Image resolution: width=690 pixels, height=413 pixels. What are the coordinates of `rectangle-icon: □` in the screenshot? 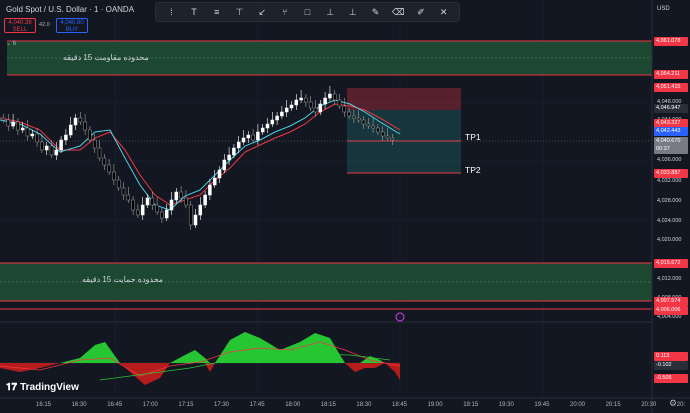 It's located at (307, 12).